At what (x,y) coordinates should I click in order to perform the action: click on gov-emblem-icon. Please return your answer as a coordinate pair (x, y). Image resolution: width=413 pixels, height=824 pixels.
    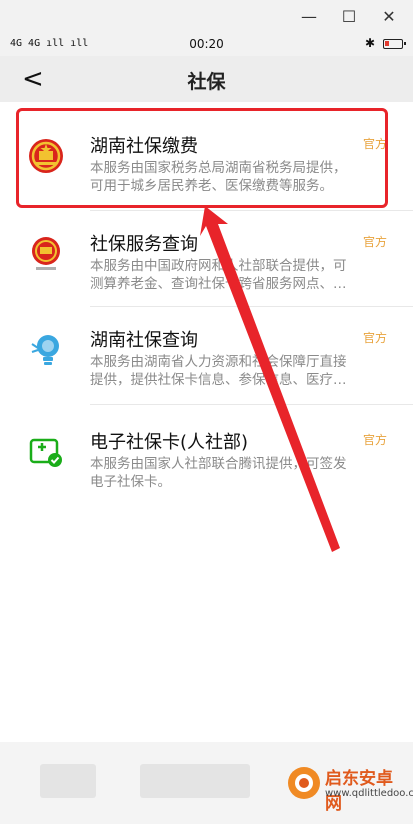
    Looking at the image, I should click on (46, 253).